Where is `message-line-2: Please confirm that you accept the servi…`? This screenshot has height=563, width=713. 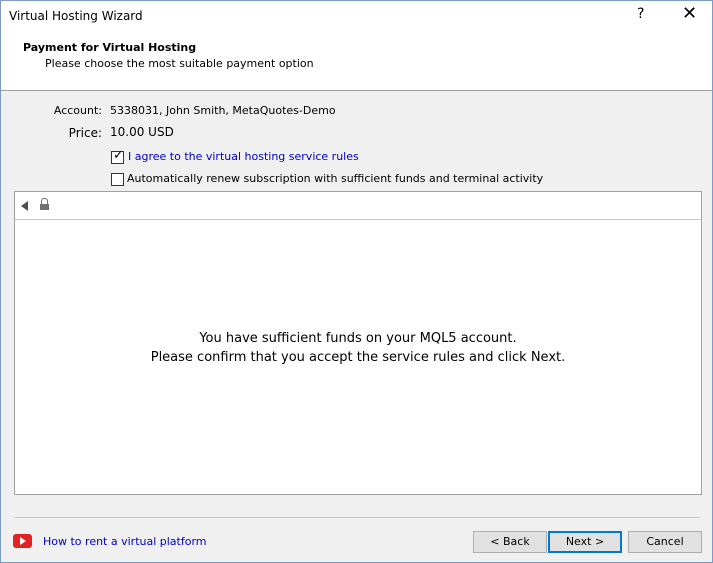
message-line-2: Please confirm that you accept the servi… is located at coordinates (358, 357).